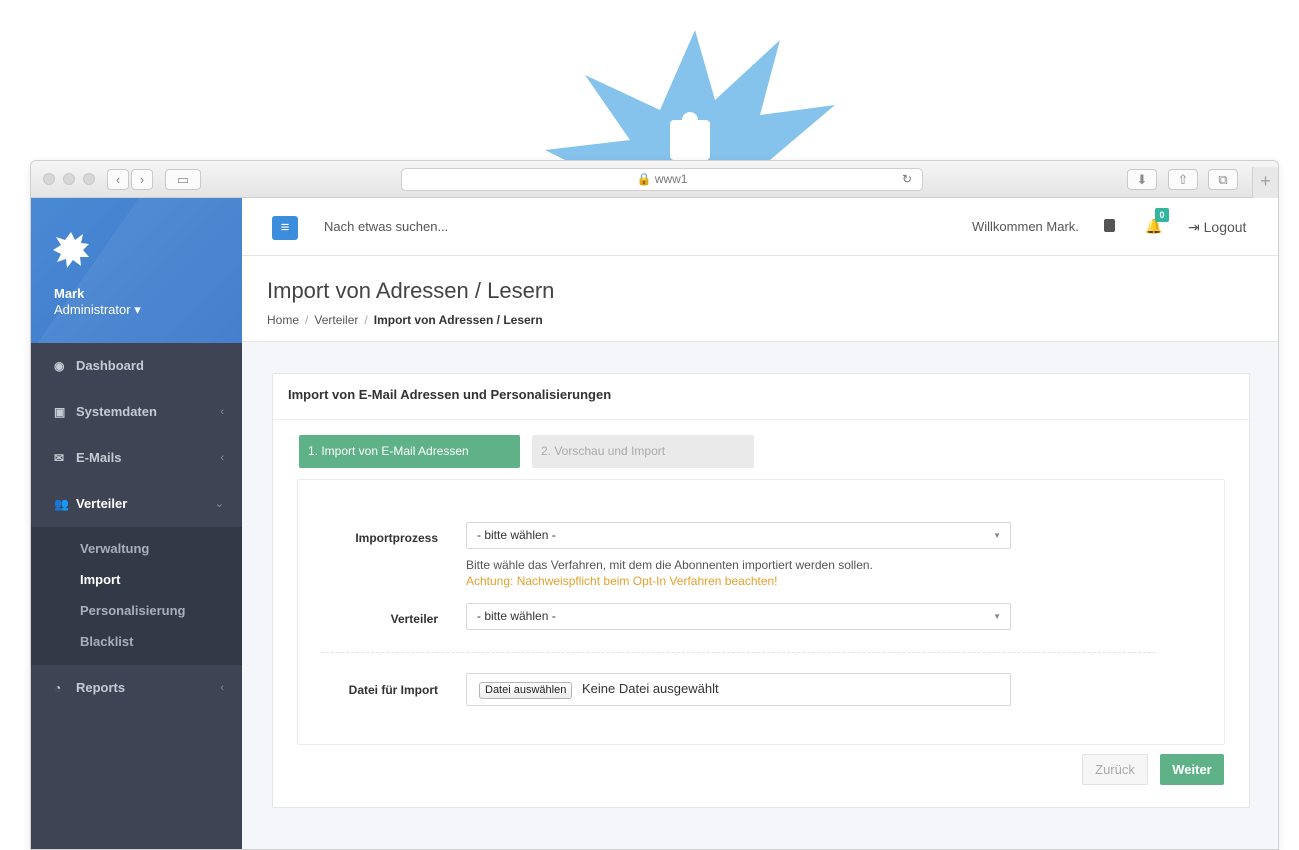 This screenshot has width=1299, height=850. I want to click on file-import-label: Datei für Import, so click(393, 690).